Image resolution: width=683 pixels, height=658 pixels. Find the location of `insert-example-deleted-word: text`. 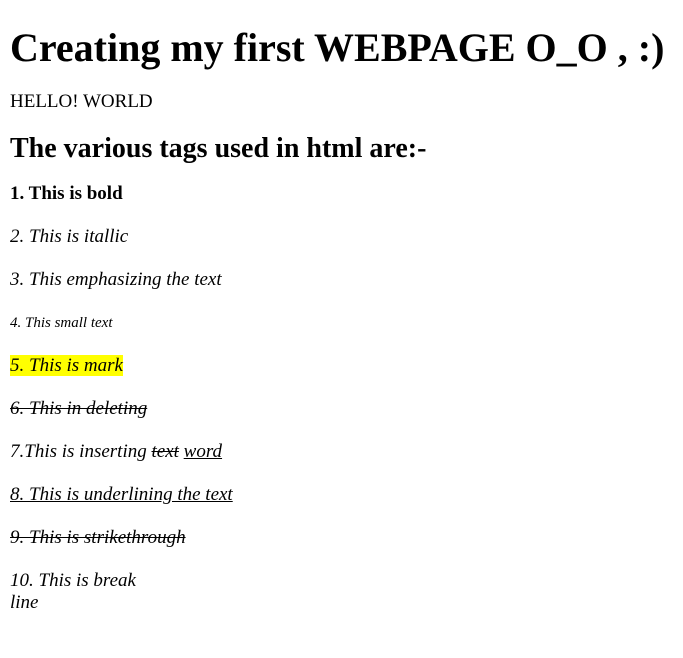

insert-example-deleted-word: text is located at coordinates (165, 451).